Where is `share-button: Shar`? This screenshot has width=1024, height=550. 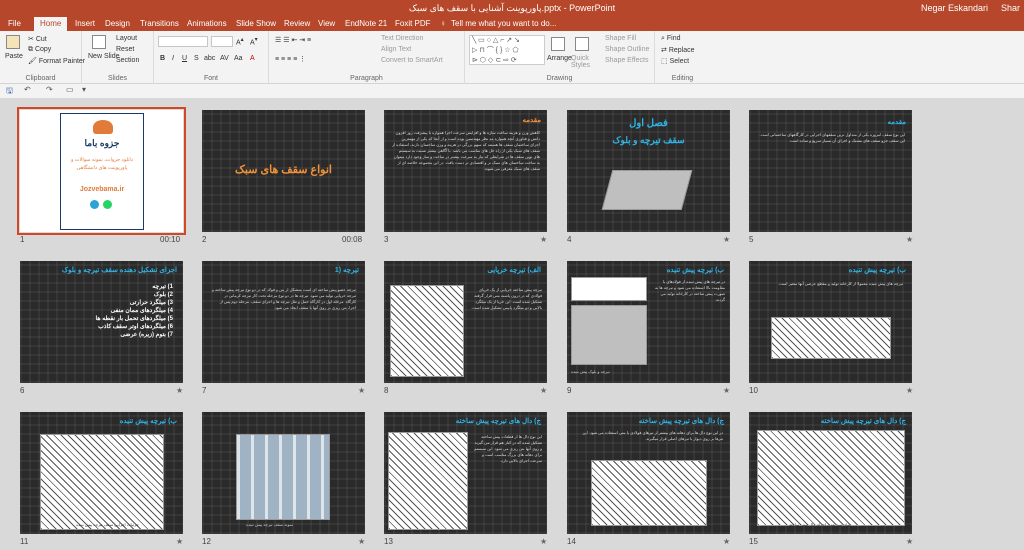 share-button: Shar is located at coordinates (1010, 8).